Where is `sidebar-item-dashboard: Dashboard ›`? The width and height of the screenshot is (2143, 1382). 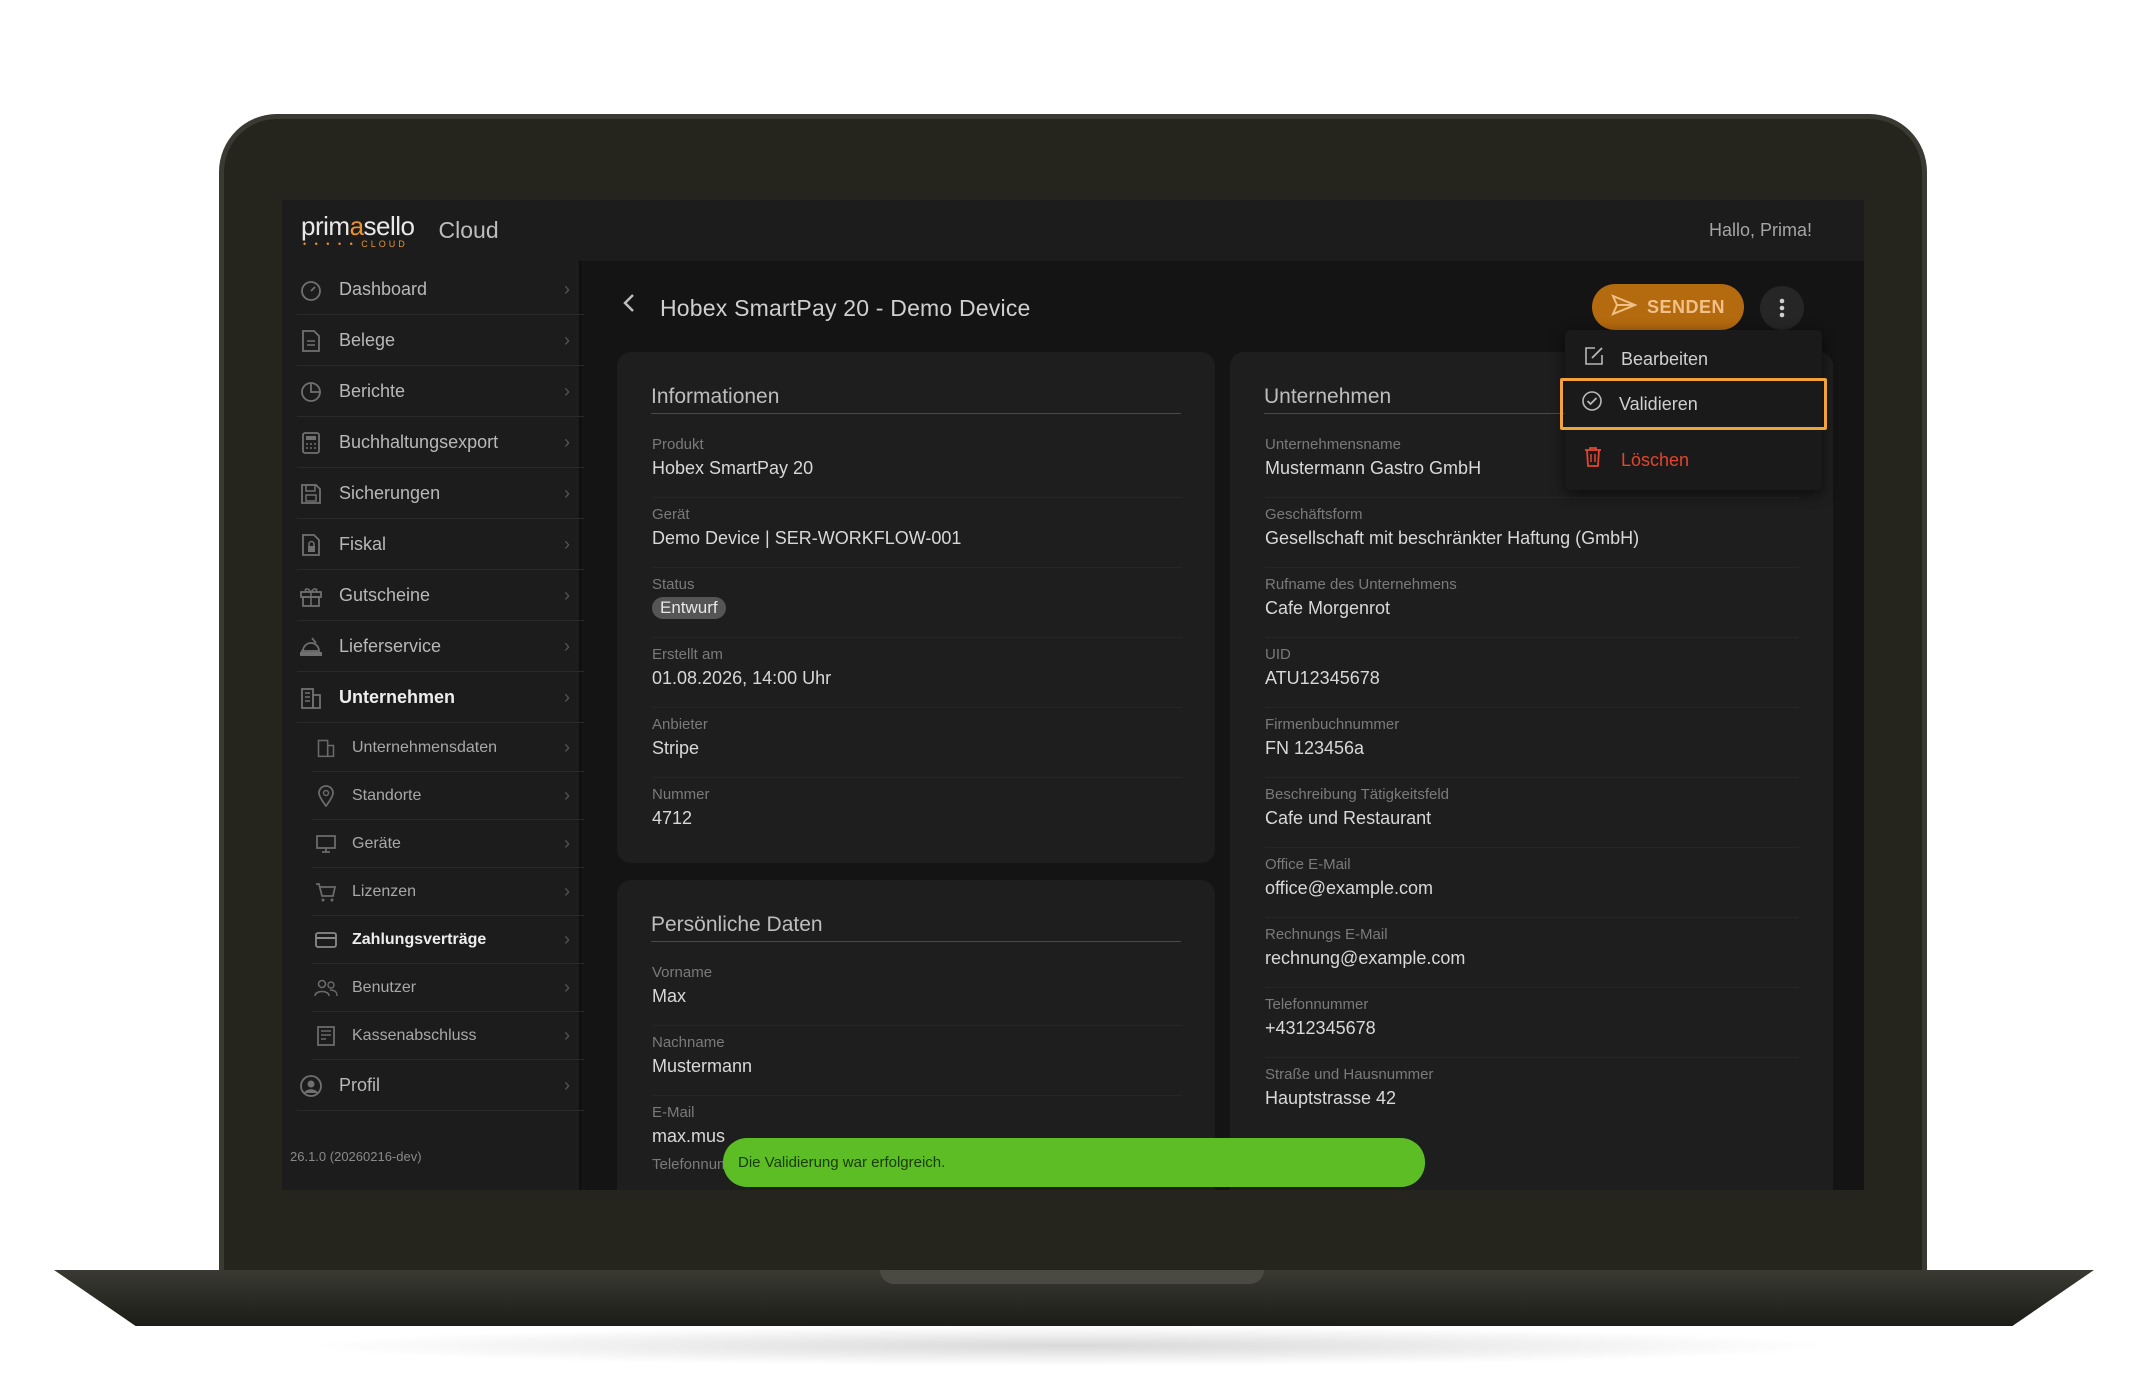 sidebar-item-dashboard: Dashboard › is located at coordinates (440, 290).